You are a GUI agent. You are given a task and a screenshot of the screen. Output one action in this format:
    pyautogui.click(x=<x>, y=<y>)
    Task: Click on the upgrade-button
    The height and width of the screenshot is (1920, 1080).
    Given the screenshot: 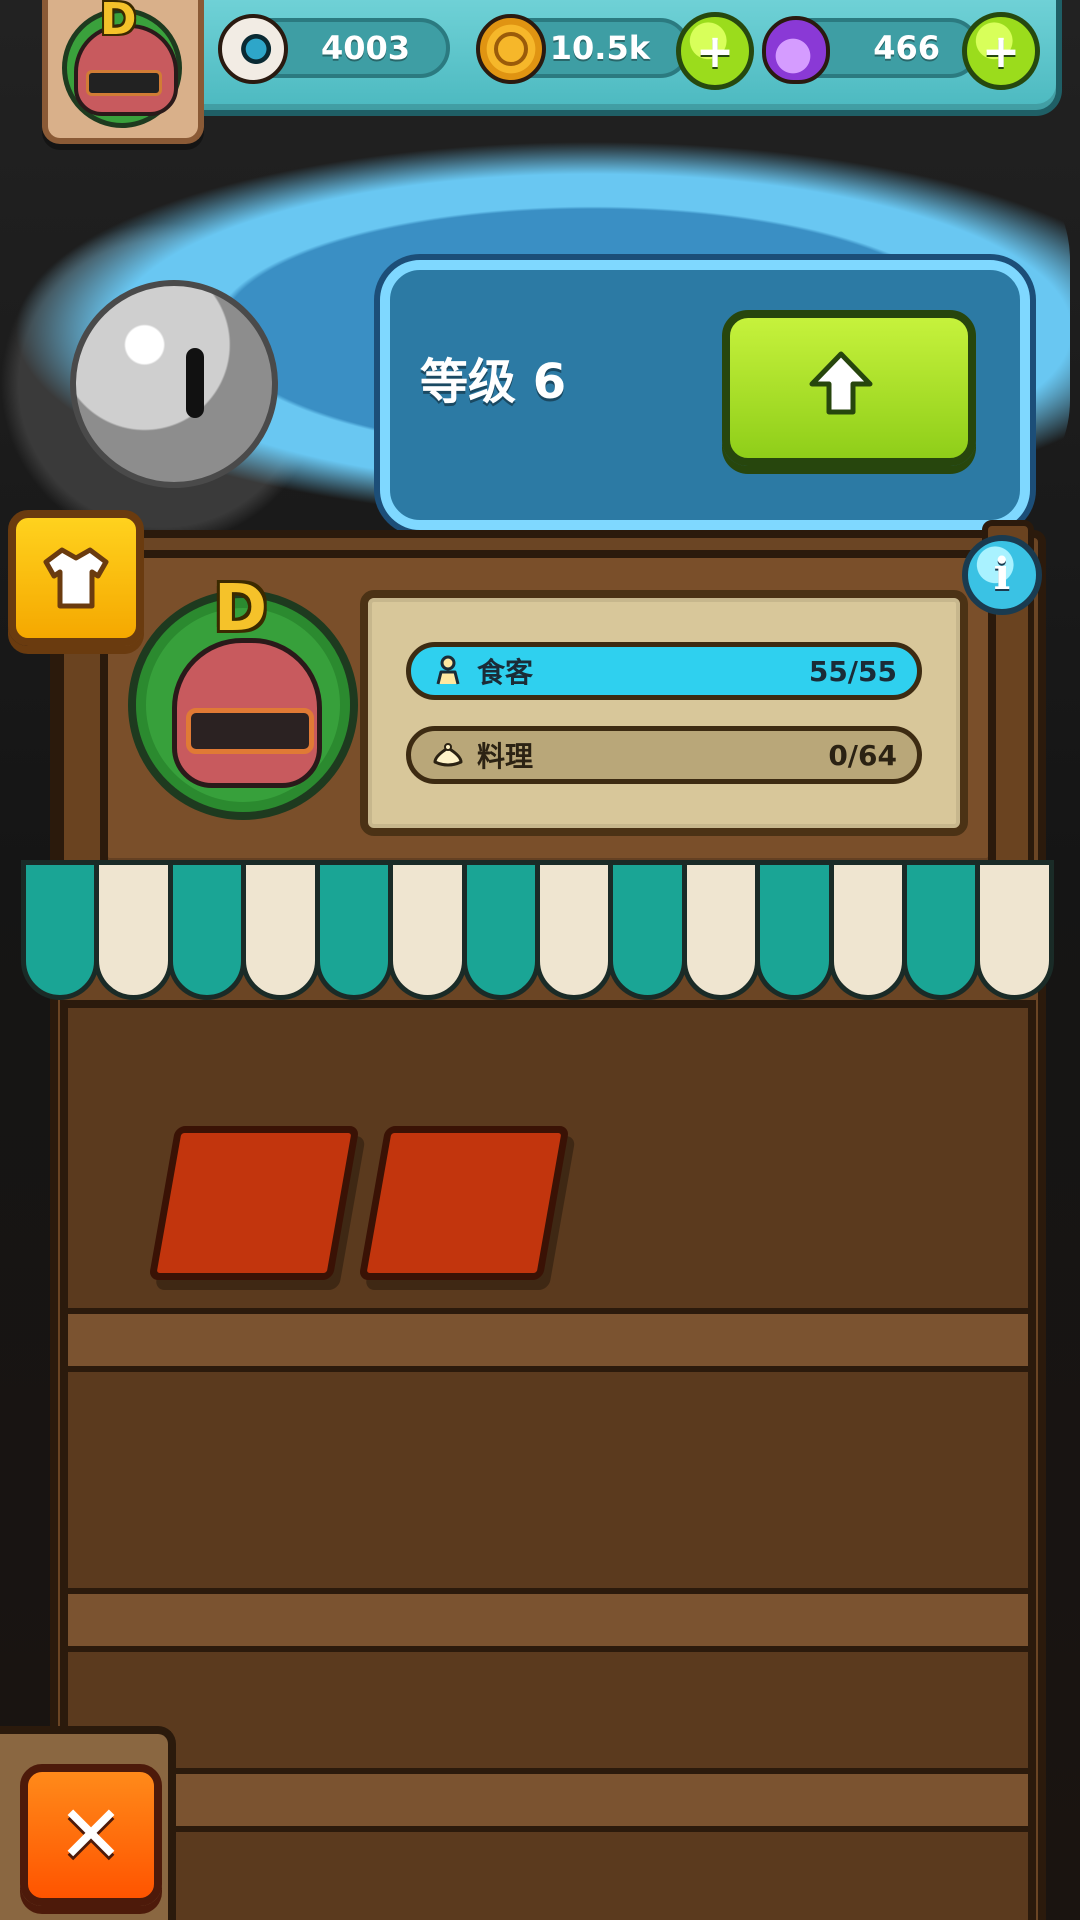 What is the action you would take?
    pyautogui.click(x=849, y=388)
    